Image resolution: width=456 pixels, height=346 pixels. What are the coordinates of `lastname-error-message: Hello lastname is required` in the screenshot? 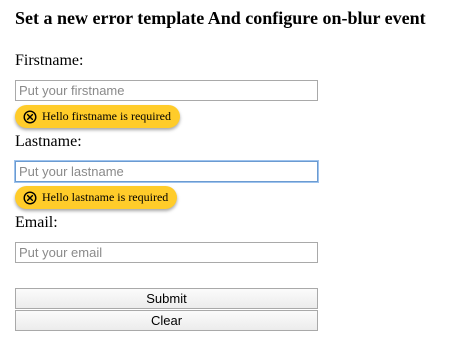 It's located at (96, 197).